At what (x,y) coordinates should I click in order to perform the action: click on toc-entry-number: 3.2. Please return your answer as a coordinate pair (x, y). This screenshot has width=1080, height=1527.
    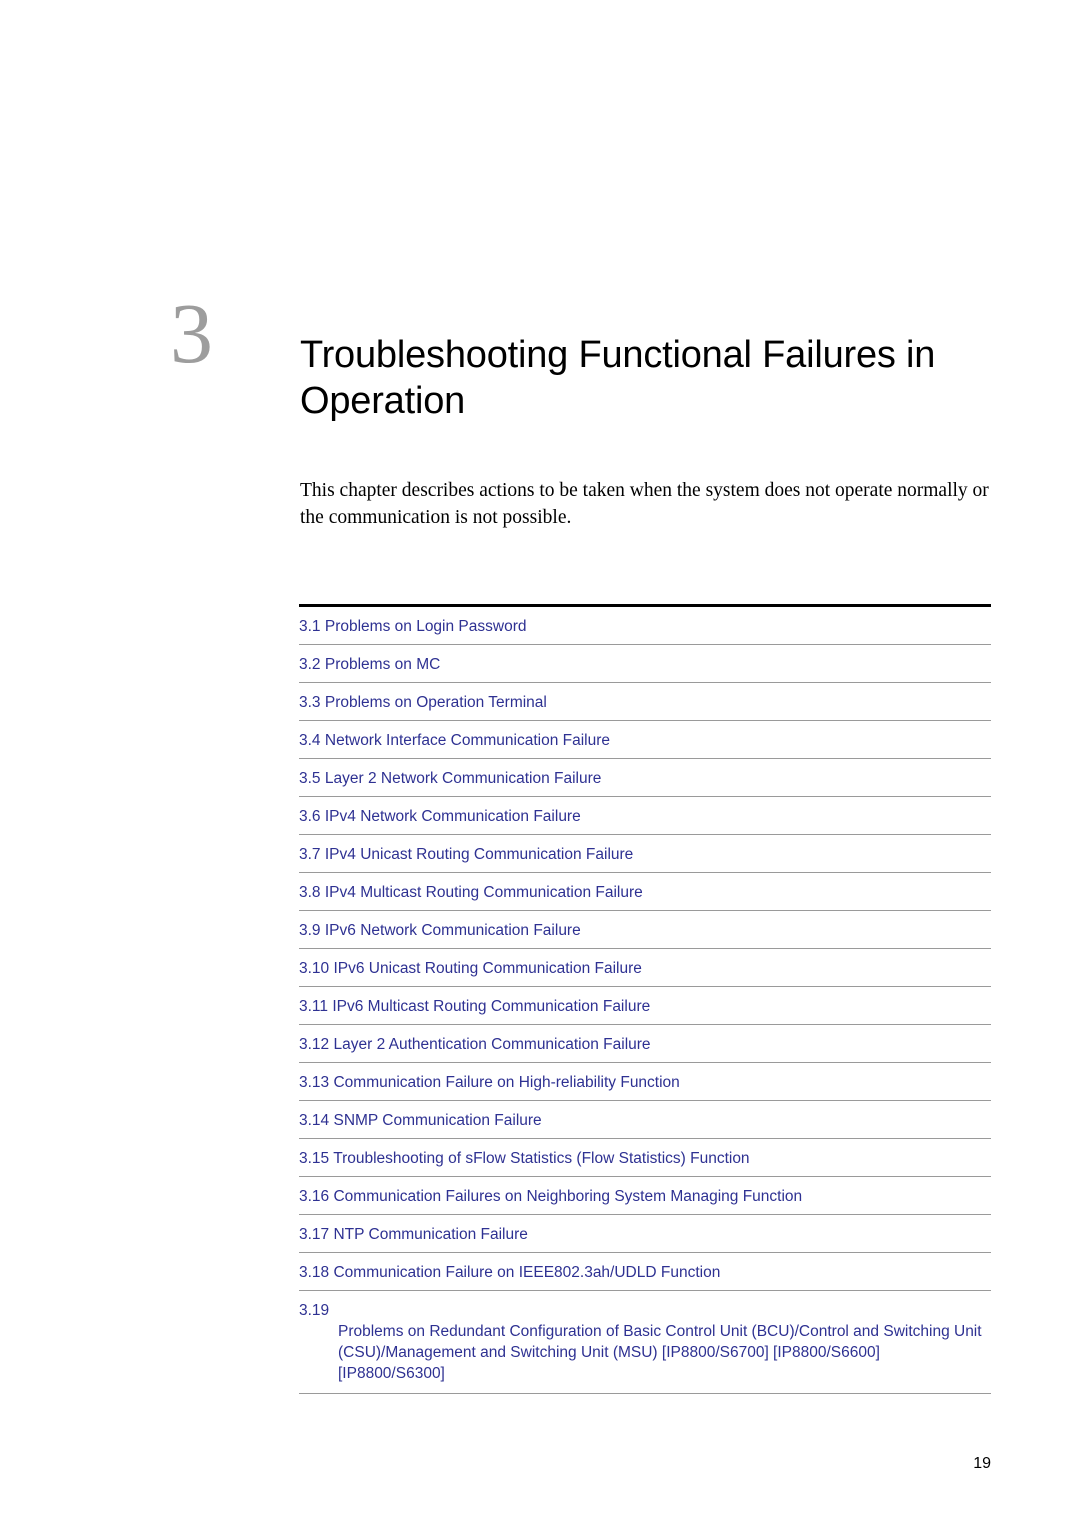
    Looking at the image, I should click on (310, 664).